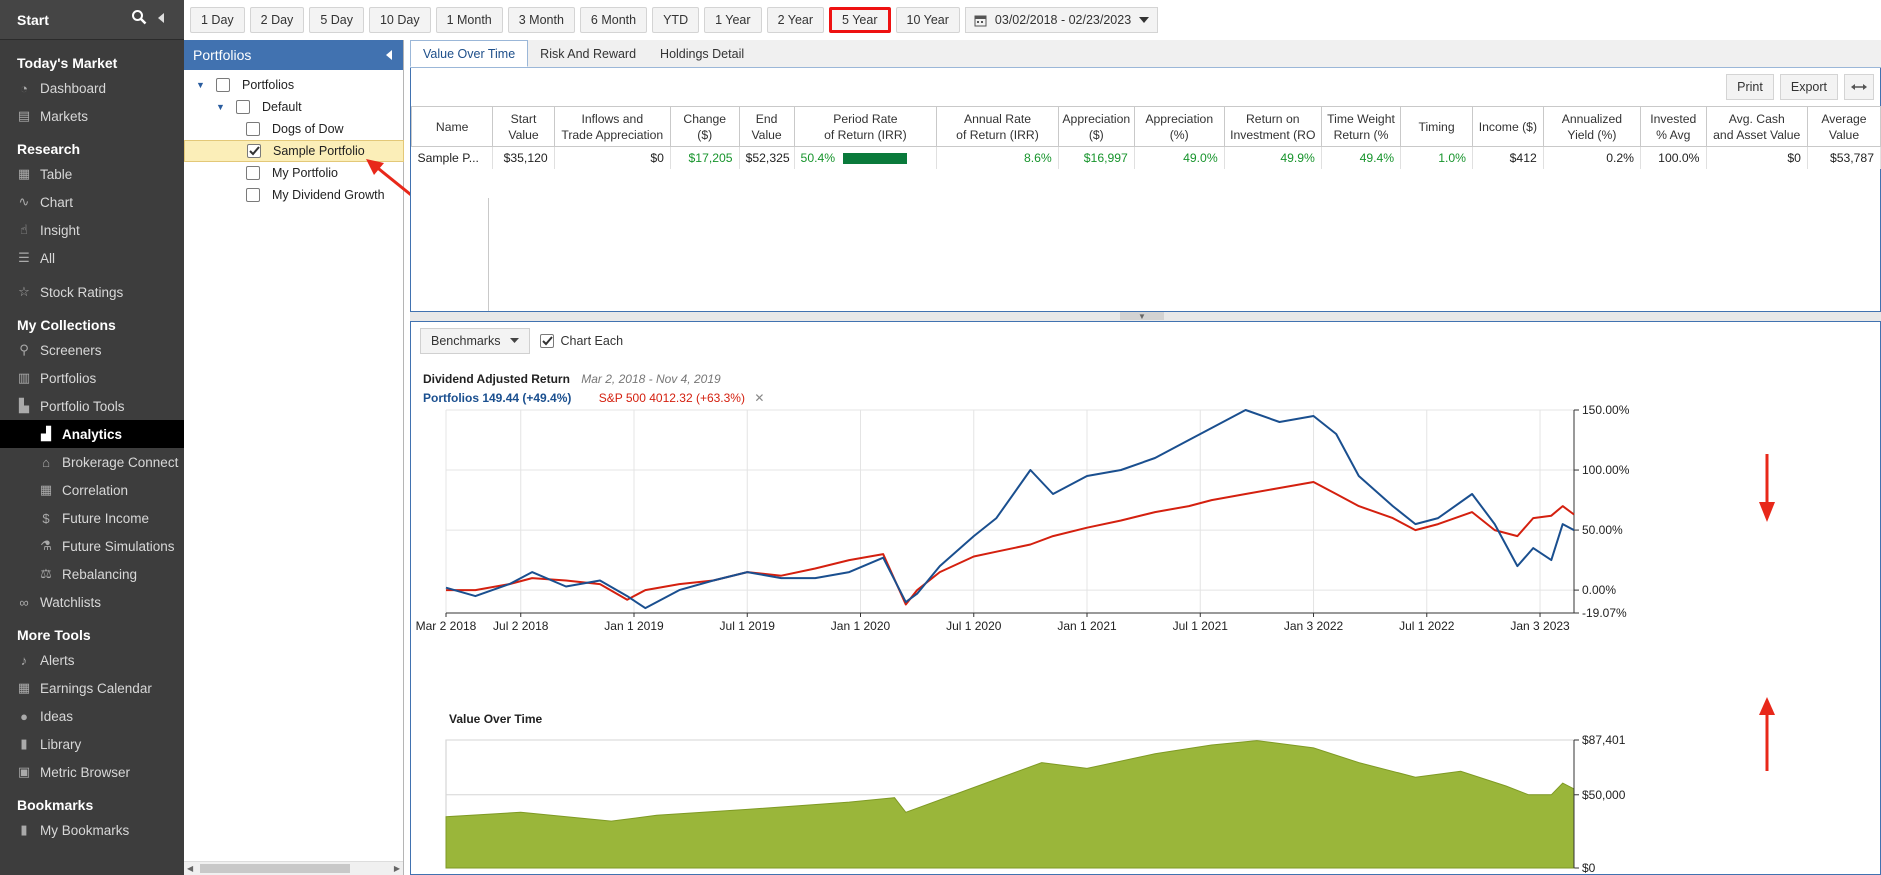 This screenshot has height=875, width=1881. Describe the element at coordinates (1757, 157) in the screenshot. I see `cell-avg-cash: $0` at that location.